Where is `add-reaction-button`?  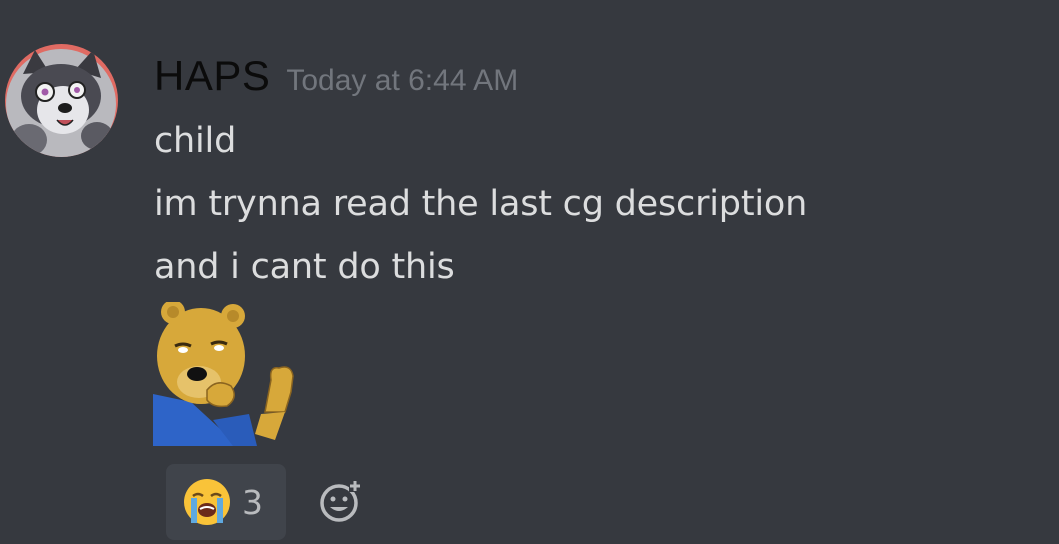 add-reaction-button is located at coordinates (341, 501).